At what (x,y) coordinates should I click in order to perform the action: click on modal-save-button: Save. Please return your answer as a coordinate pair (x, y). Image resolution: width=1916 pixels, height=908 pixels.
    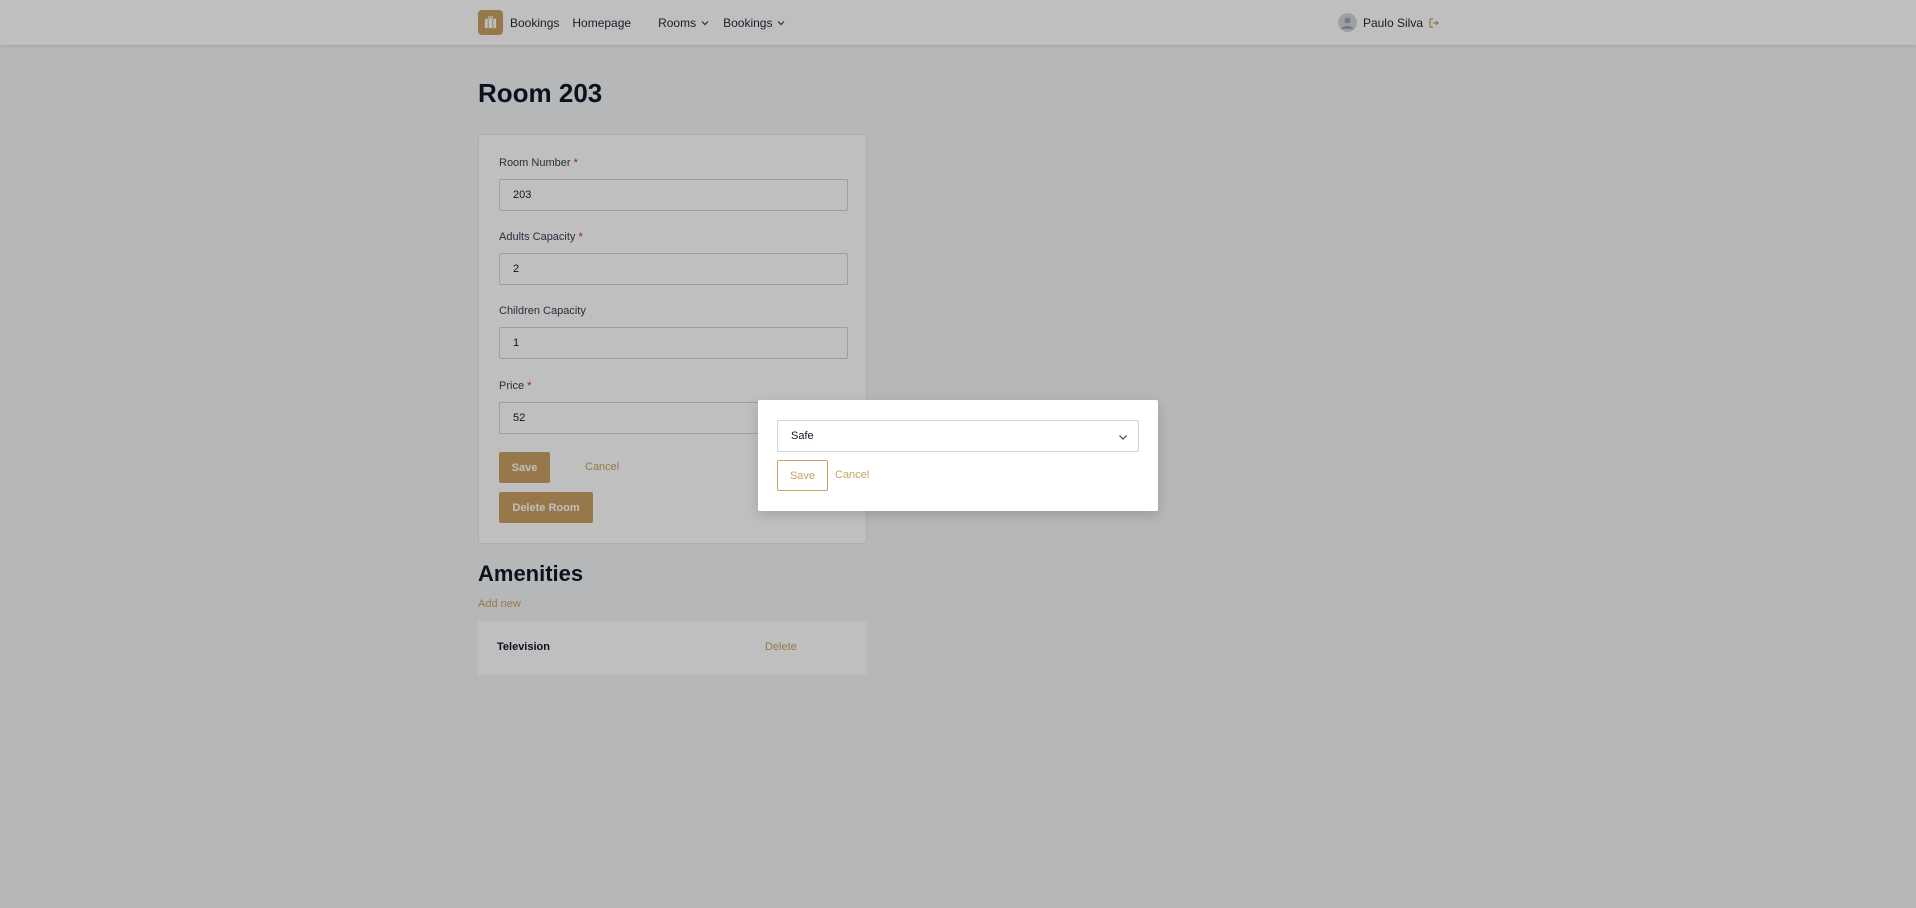
    Looking at the image, I should click on (802, 475).